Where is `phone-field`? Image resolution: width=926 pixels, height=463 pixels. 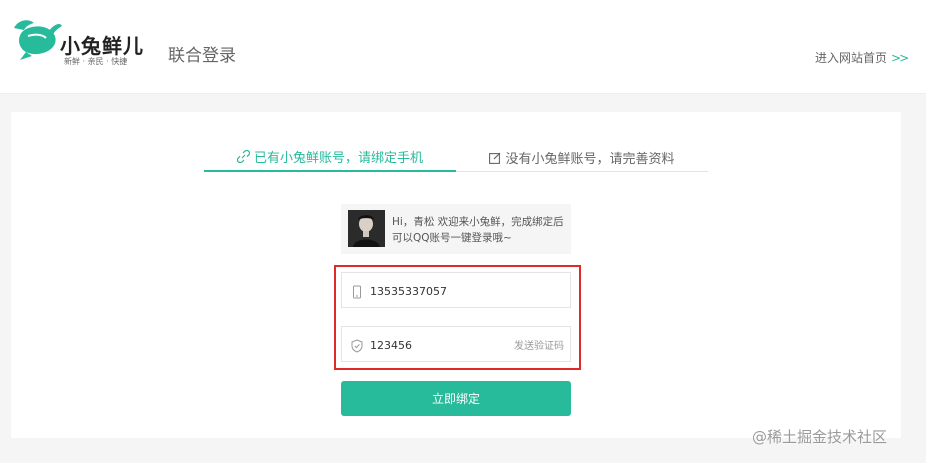 phone-field is located at coordinates (456, 290).